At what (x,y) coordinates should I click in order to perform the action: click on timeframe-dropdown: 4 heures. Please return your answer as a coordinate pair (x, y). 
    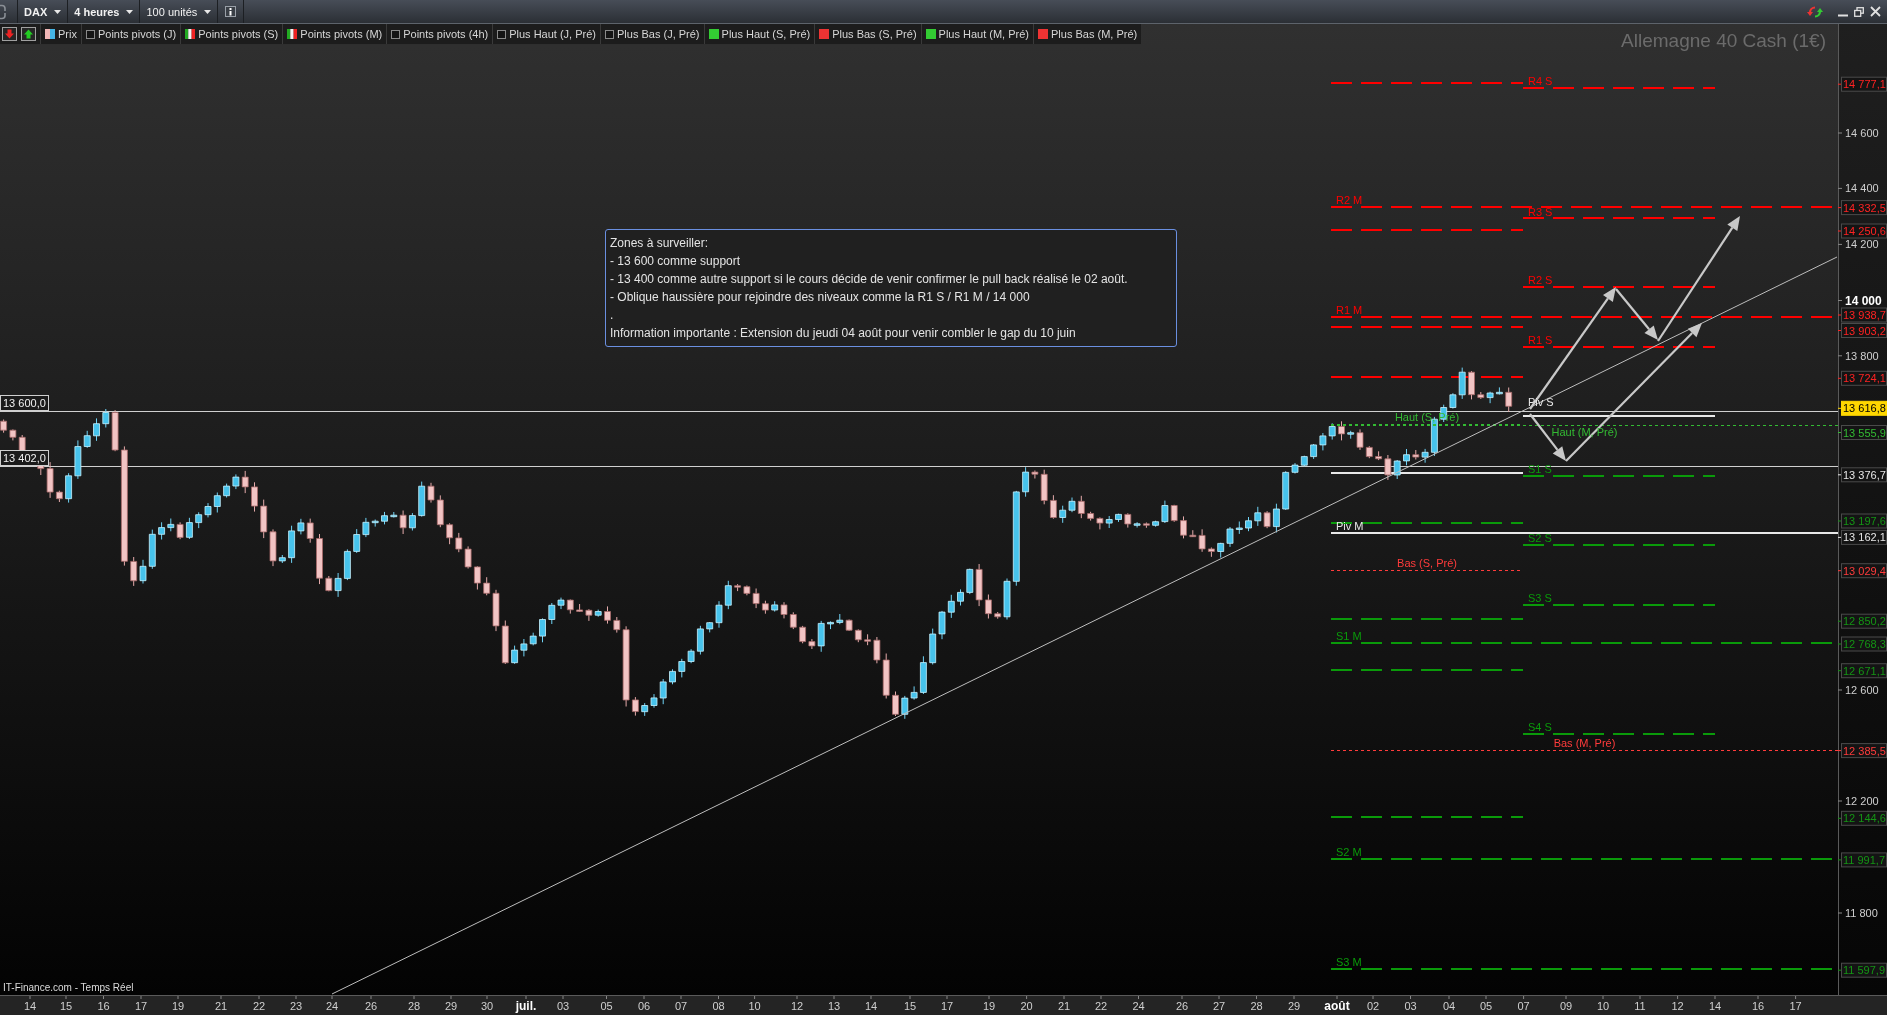
    Looking at the image, I should click on (103, 11).